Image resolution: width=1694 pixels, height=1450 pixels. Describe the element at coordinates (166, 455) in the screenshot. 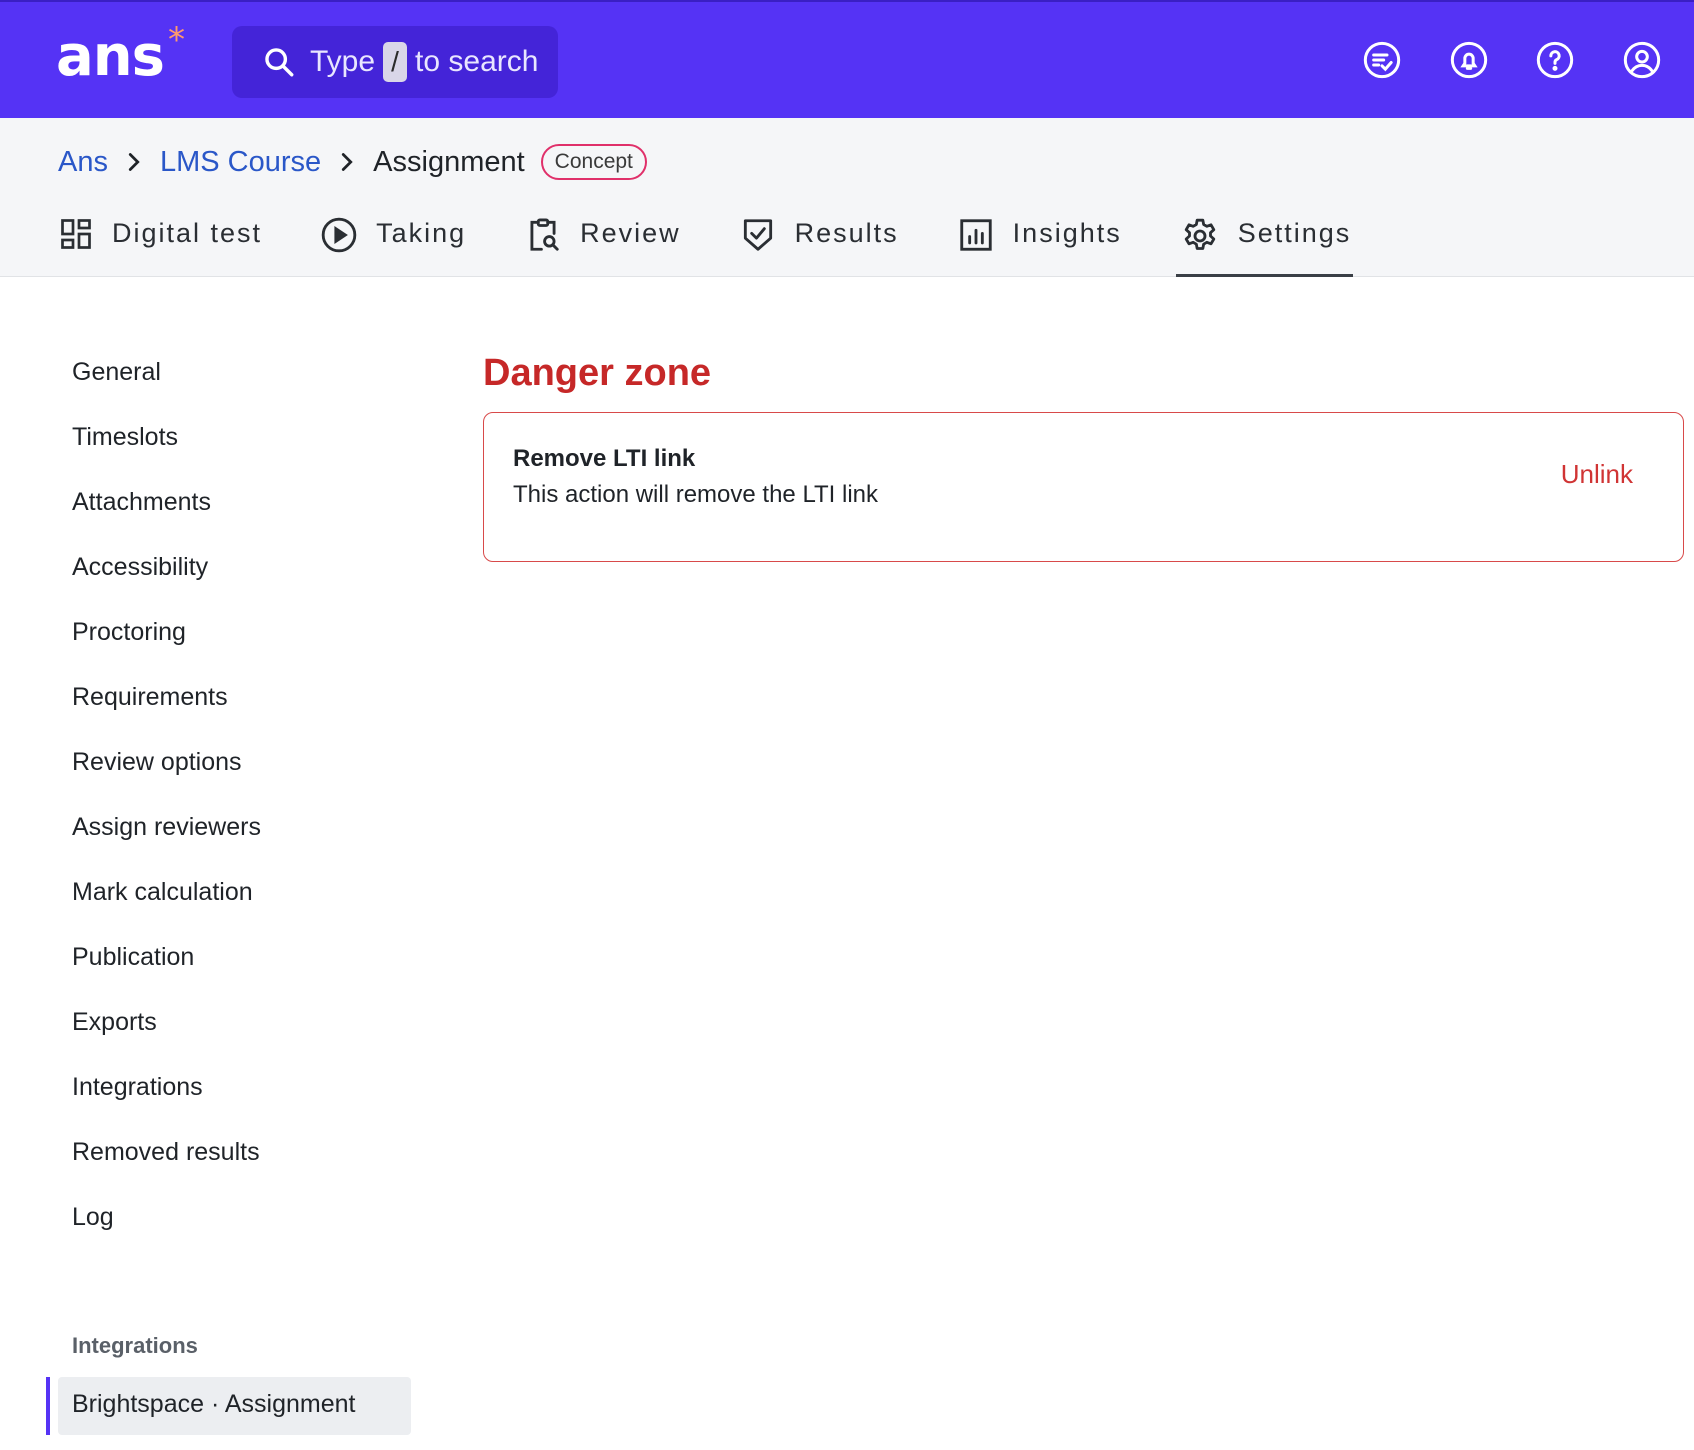

I see `nav-item-timeslots: Timeslots` at that location.